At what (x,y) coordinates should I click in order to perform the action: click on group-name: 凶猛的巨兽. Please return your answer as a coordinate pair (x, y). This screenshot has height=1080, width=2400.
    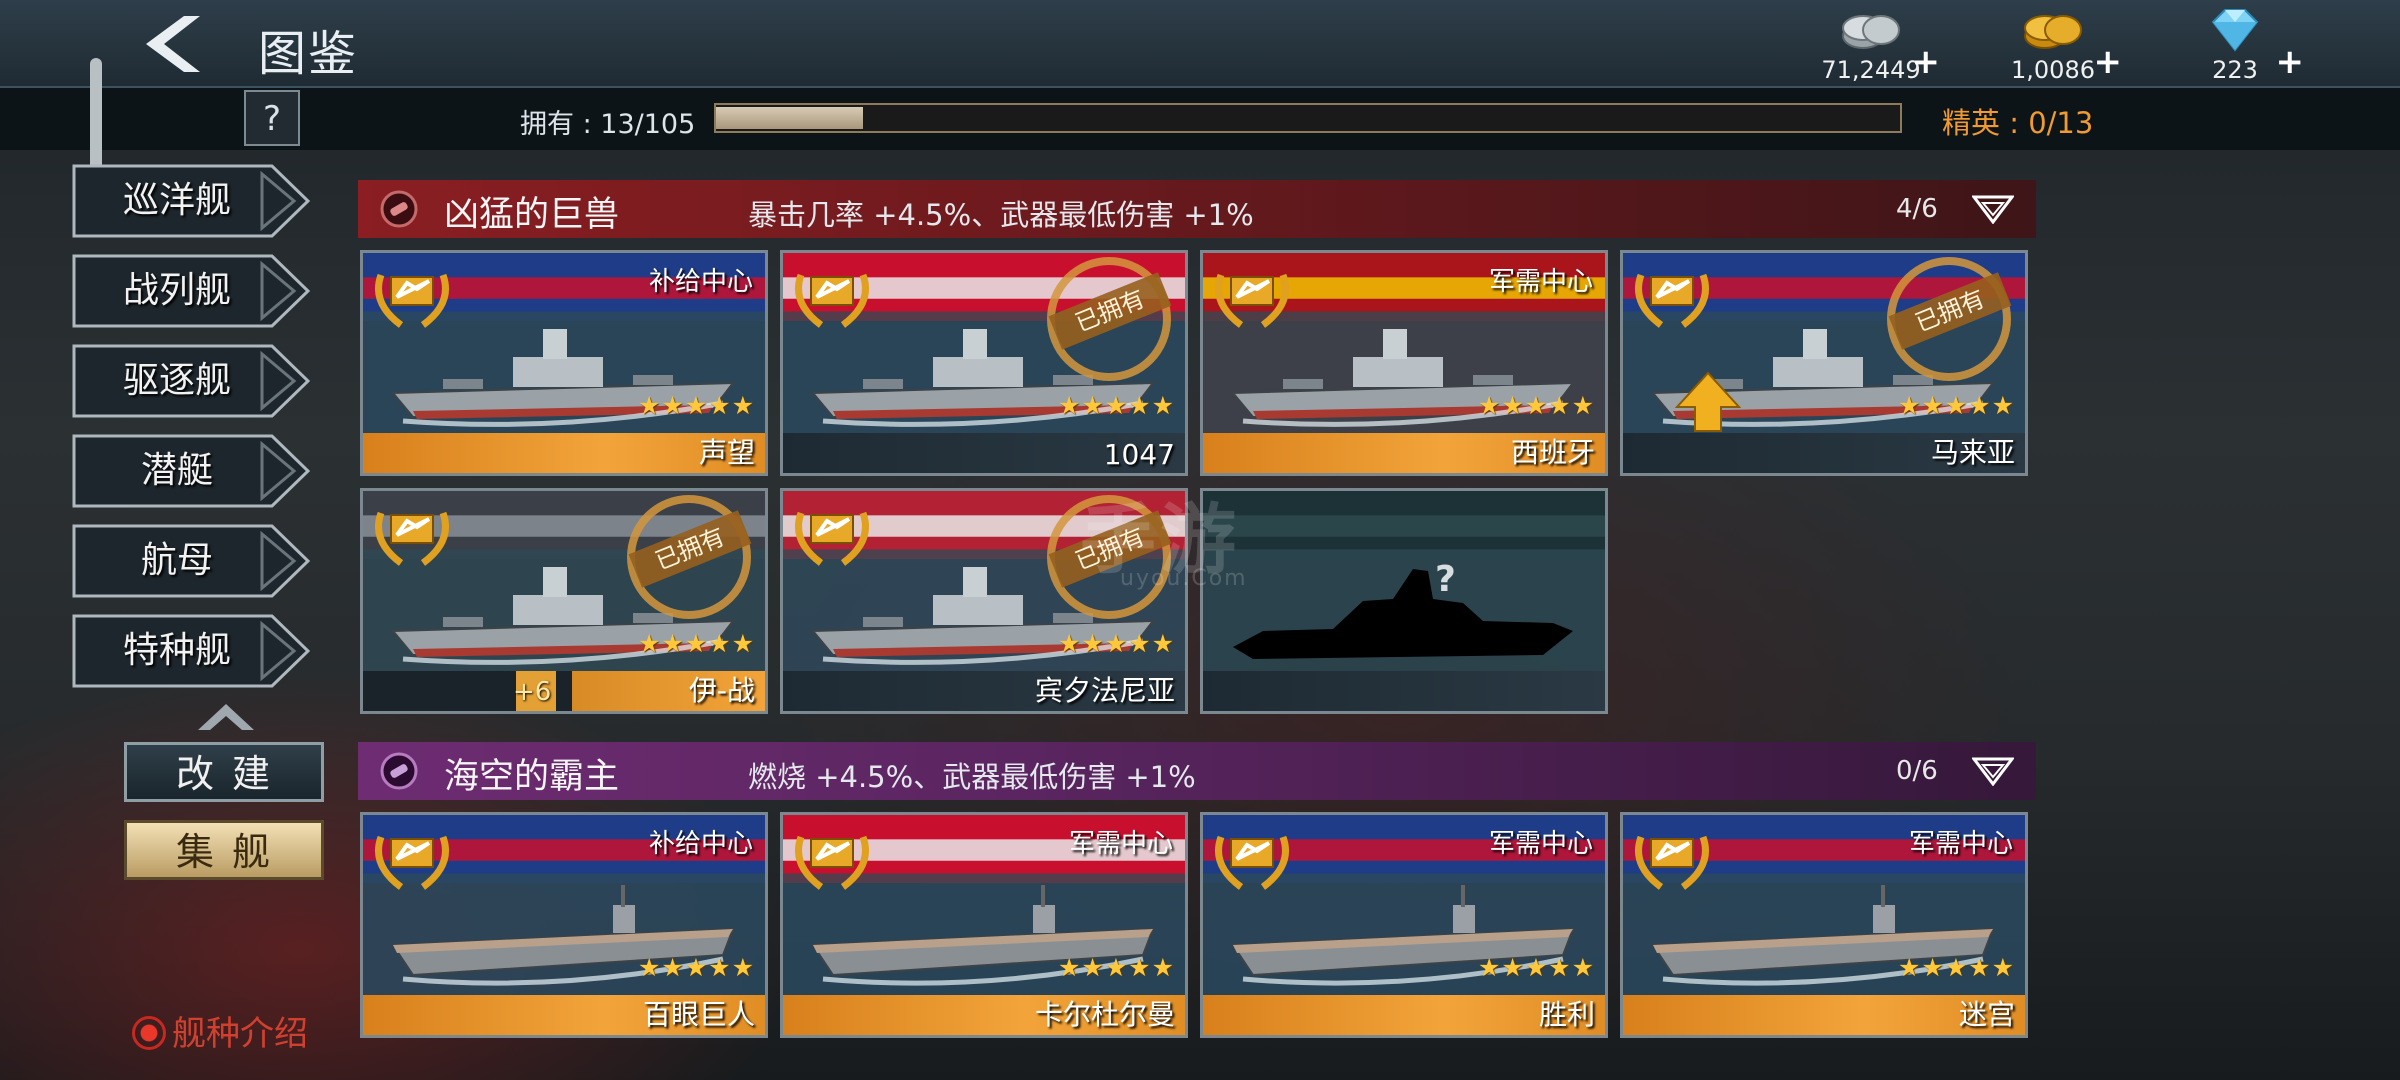
    Looking at the image, I should click on (532, 215).